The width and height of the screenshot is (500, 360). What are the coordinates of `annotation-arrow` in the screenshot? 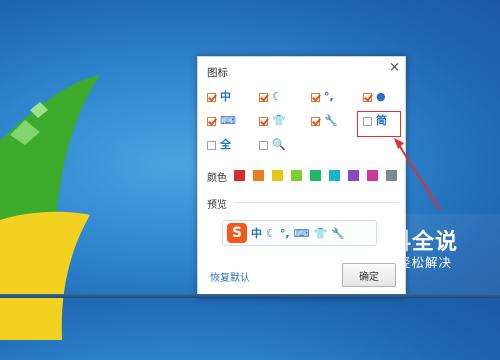 It's located at (417, 174).